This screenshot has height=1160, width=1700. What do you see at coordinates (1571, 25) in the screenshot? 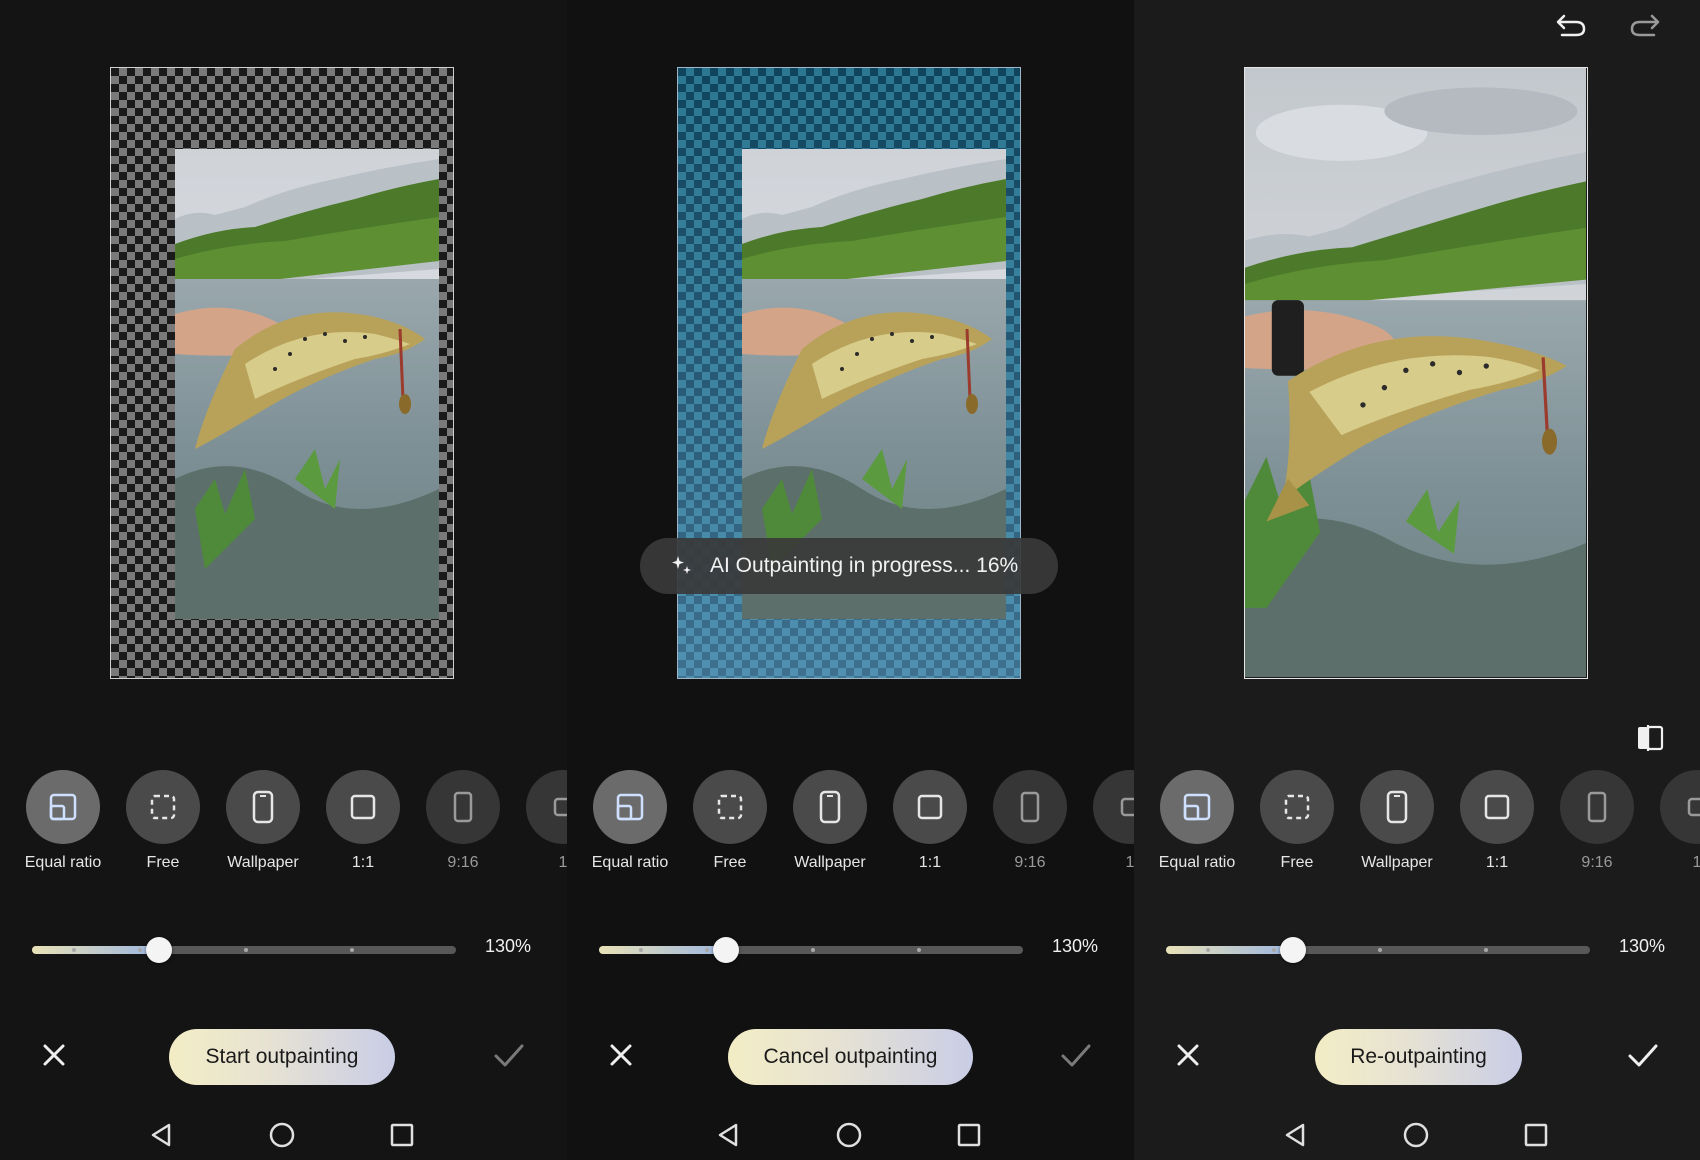
I see `undo-icon` at bounding box center [1571, 25].